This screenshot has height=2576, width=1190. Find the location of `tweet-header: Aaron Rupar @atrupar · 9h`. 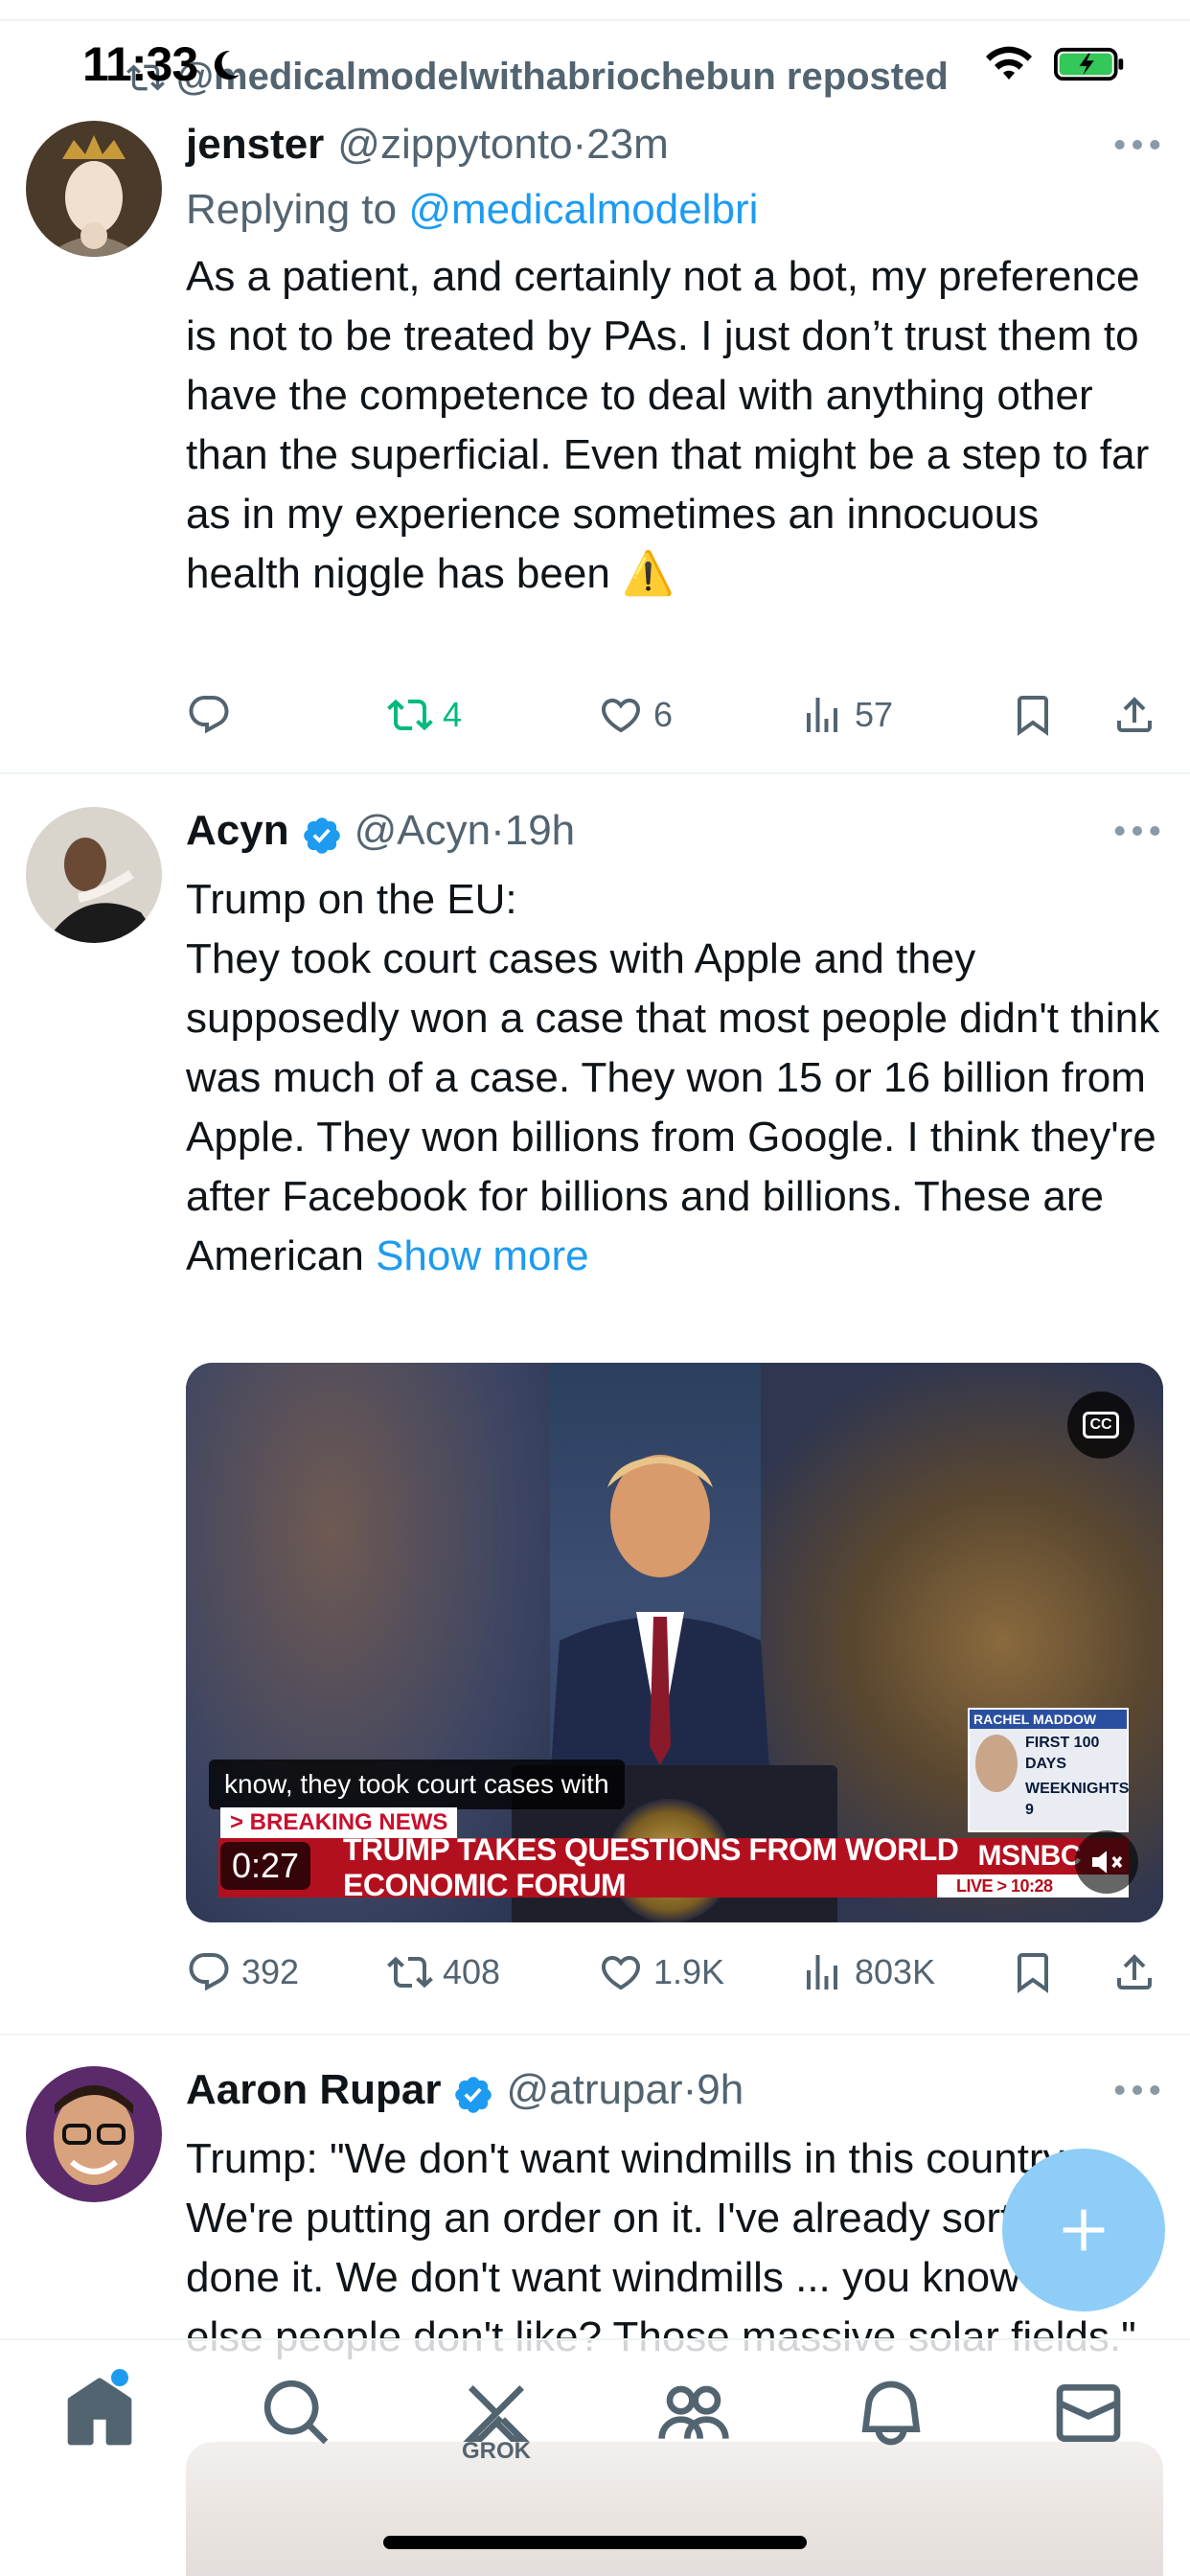

tweet-header: Aaron Rupar @atrupar · 9h is located at coordinates (673, 2095).